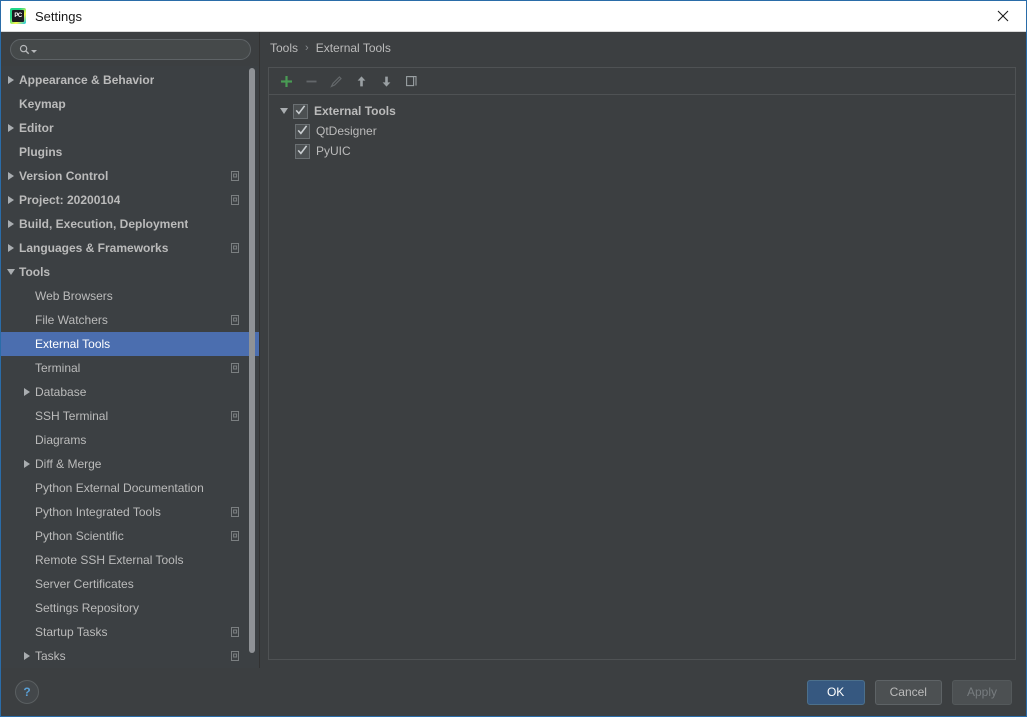 Image resolution: width=1027 pixels, height=717 pixels. I want to click on sidebar-item-editor: Editor, so click(130, 128).